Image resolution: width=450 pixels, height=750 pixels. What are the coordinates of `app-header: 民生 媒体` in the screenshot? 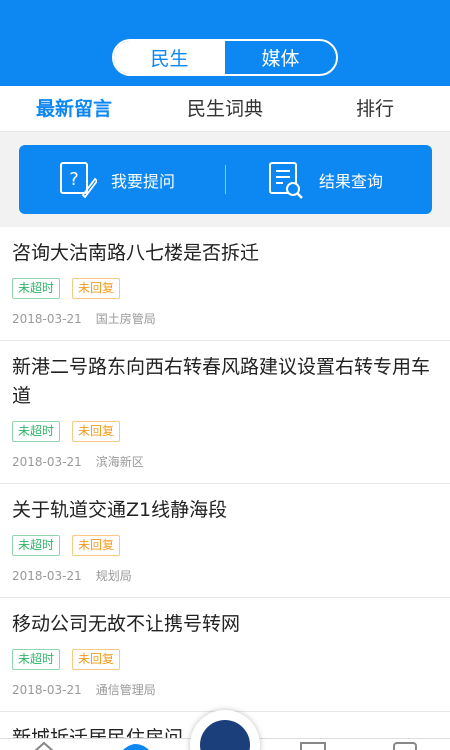 It's located at (225, 43).